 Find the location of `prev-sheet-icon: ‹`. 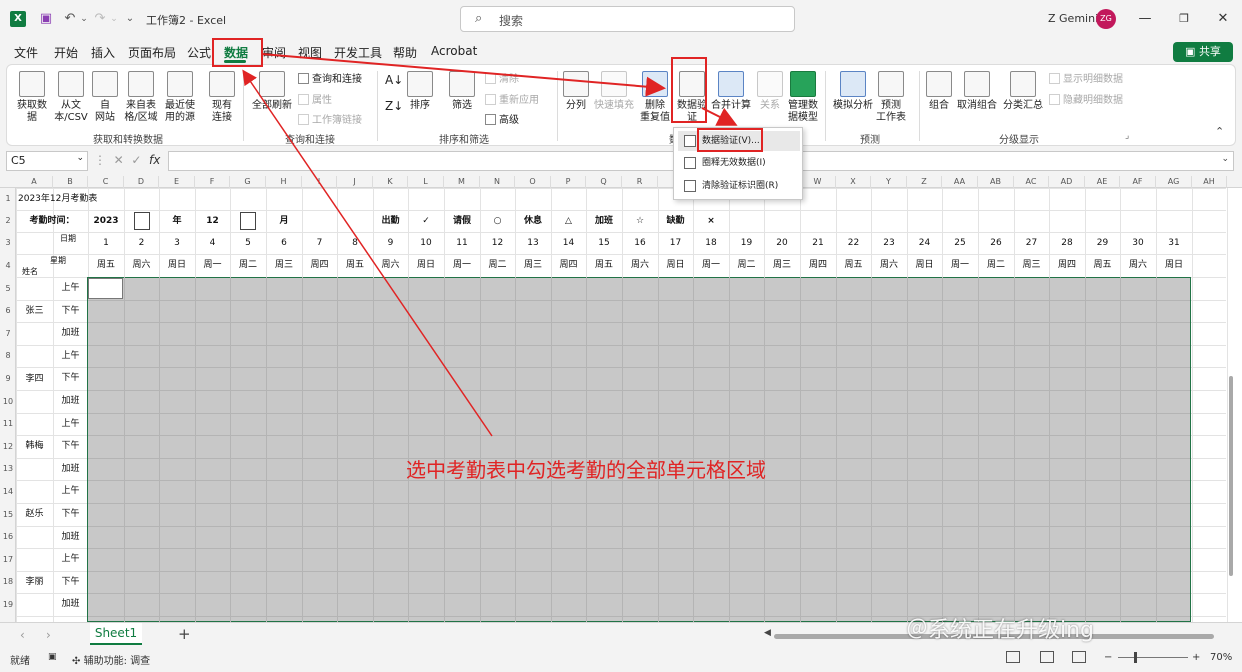

prev-sheet-icon: ‹ is located at coordinates (22, 635).